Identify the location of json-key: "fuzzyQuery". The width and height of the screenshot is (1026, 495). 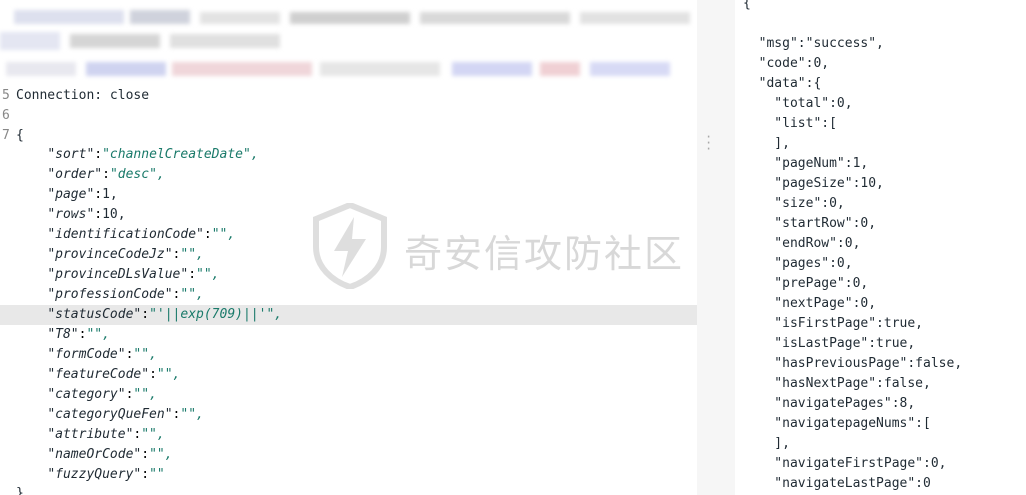
(94, 474).